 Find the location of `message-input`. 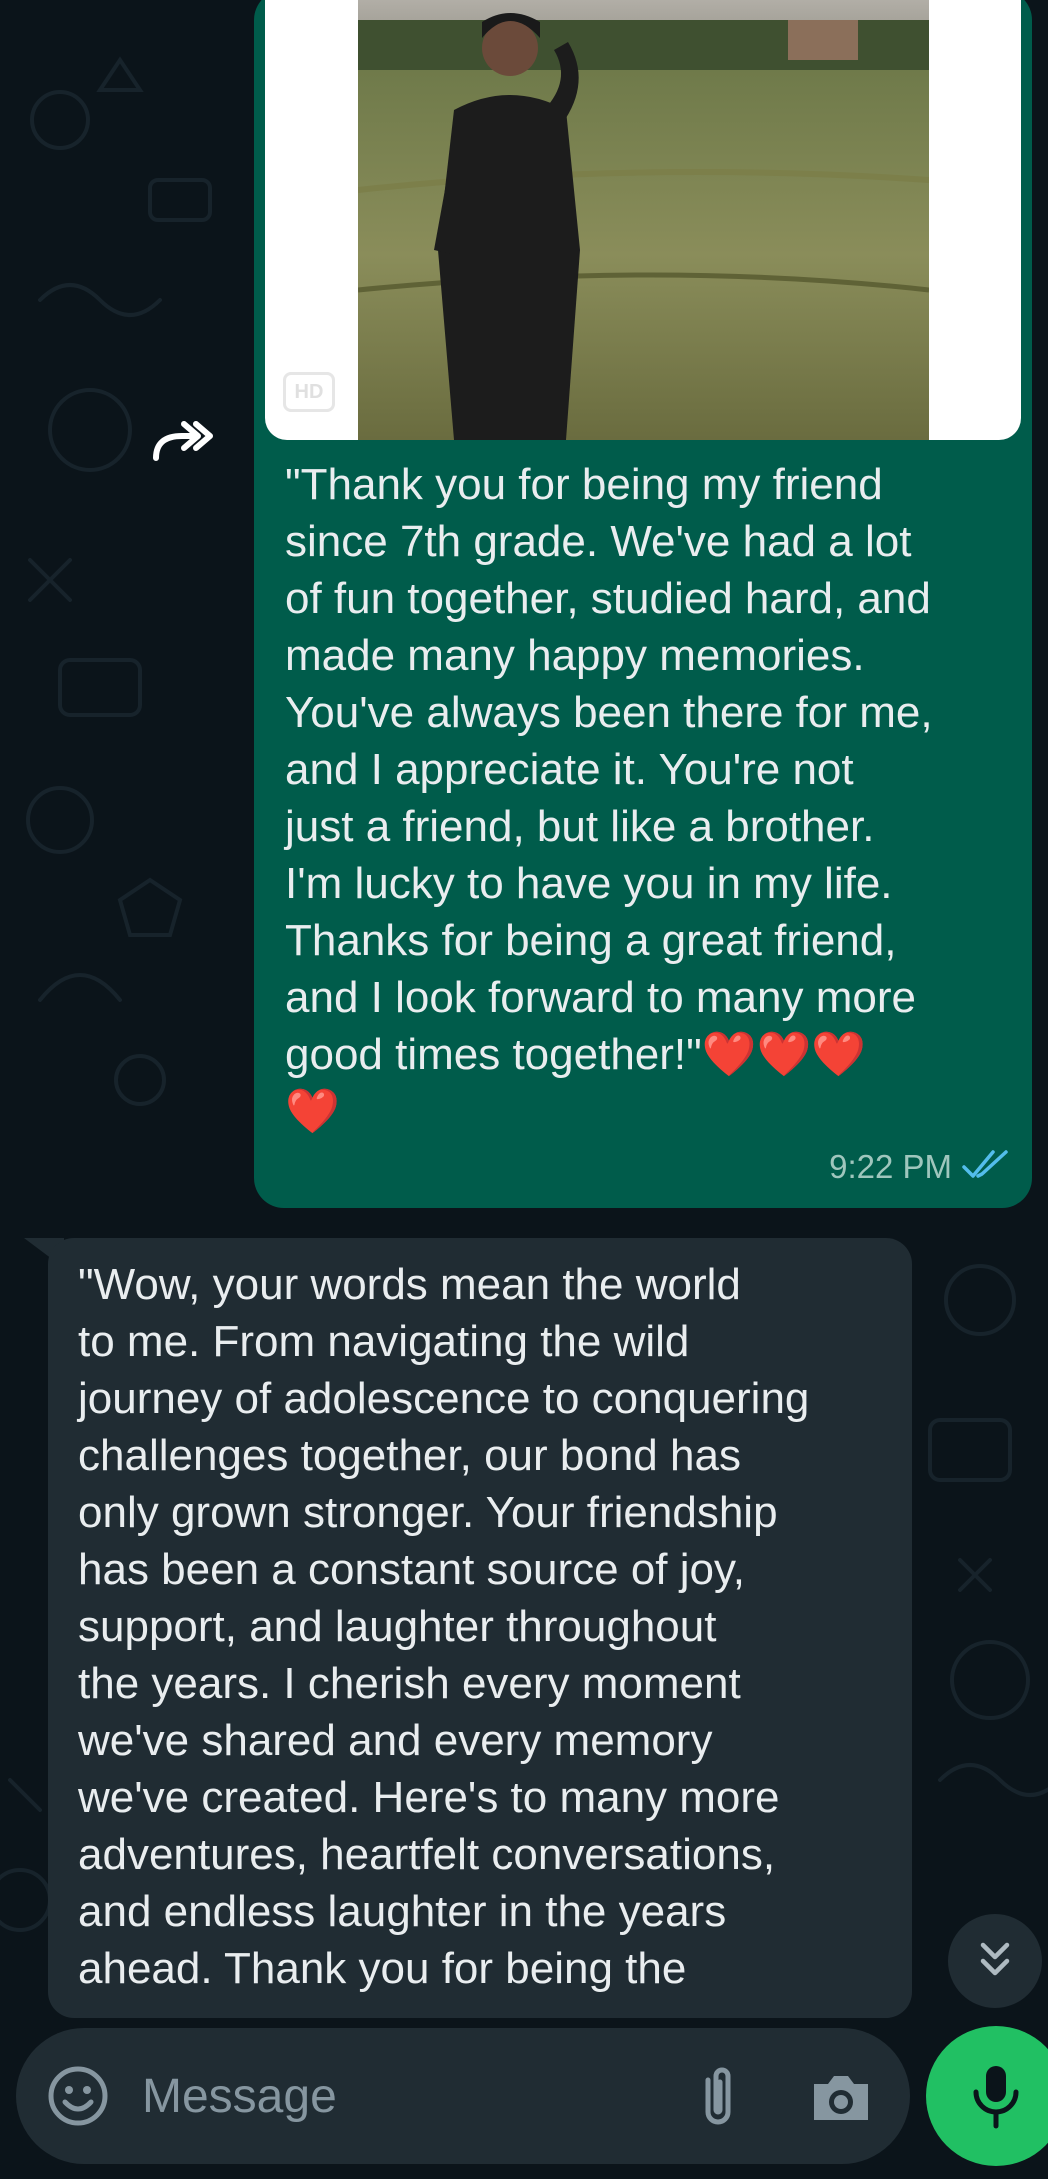

message-input is located at coordinates (402, 2096).